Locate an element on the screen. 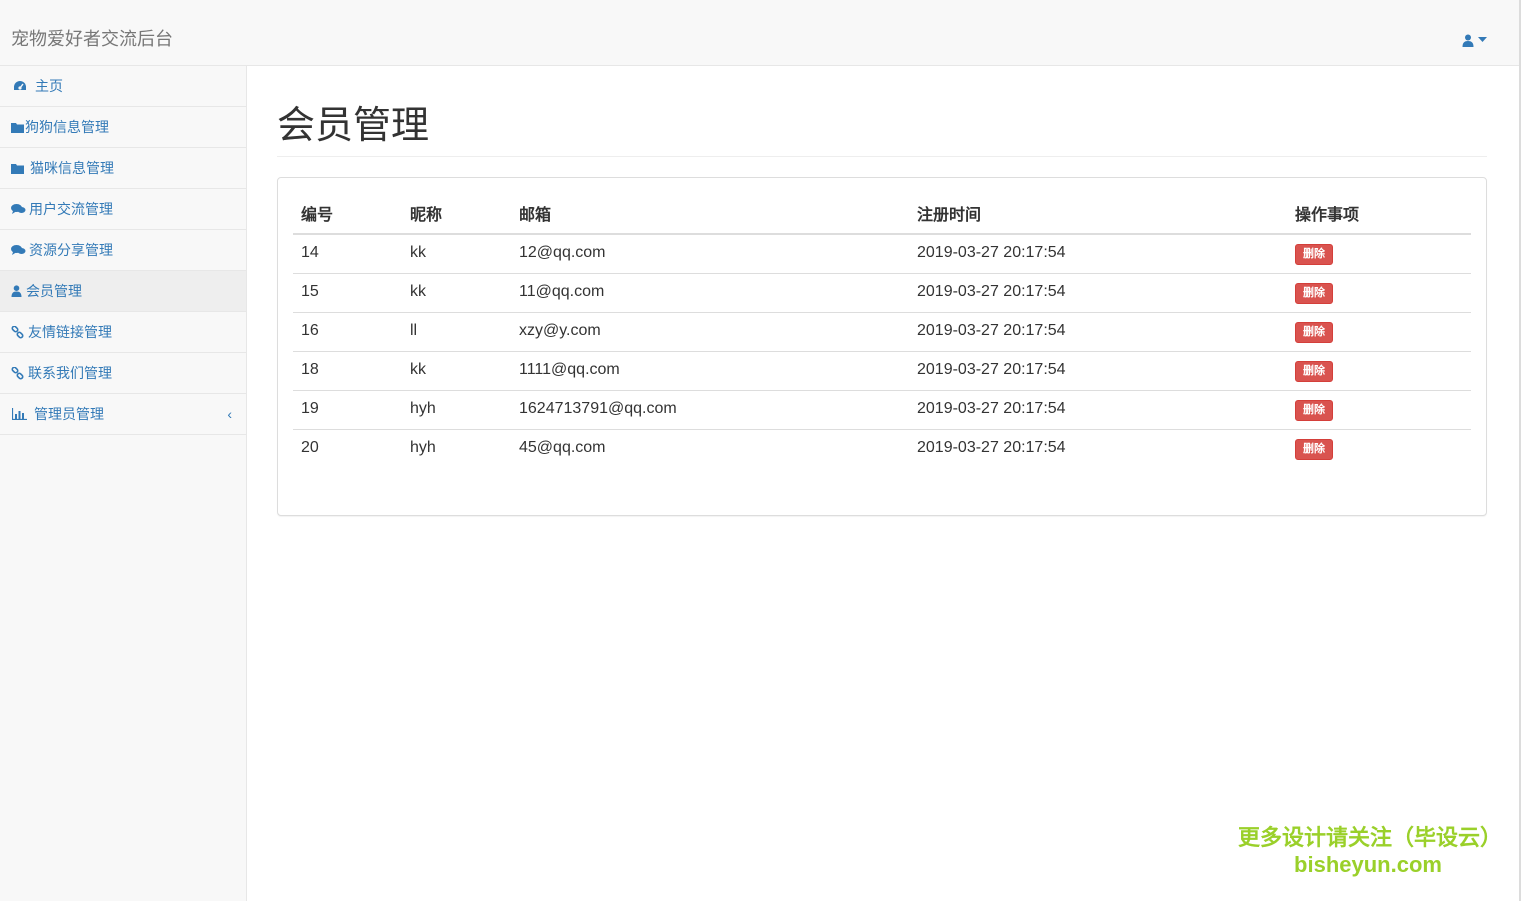 The image size is (1521, 901). table-row: 14 kk 12@qq.com 2019-03-27 20:17:54 删除 is located at coordinates (882, 254).